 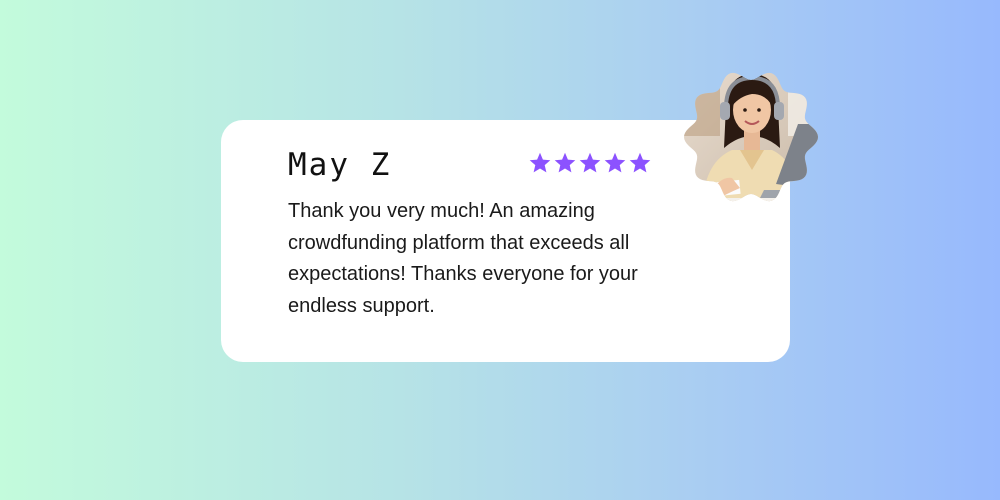 I want to click on star-rating, so click(x=590, y=163).